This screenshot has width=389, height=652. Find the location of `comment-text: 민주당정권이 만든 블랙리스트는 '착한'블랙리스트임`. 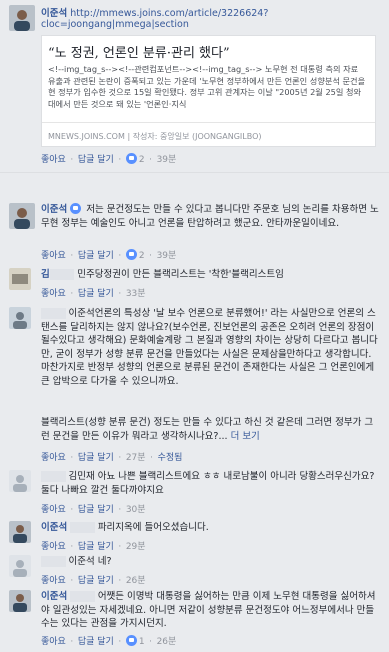

comment-text: 민주당정권이 만든 블랙리스트는 '착한'블랙리스트임 is located at coordinates (180, 274).